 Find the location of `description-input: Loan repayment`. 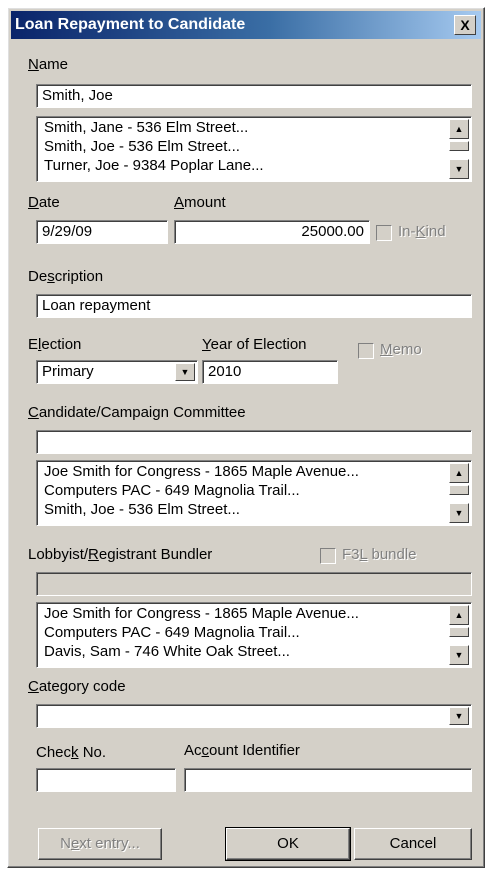

description-input: Loan repayment is located at coordinates (254, 306).